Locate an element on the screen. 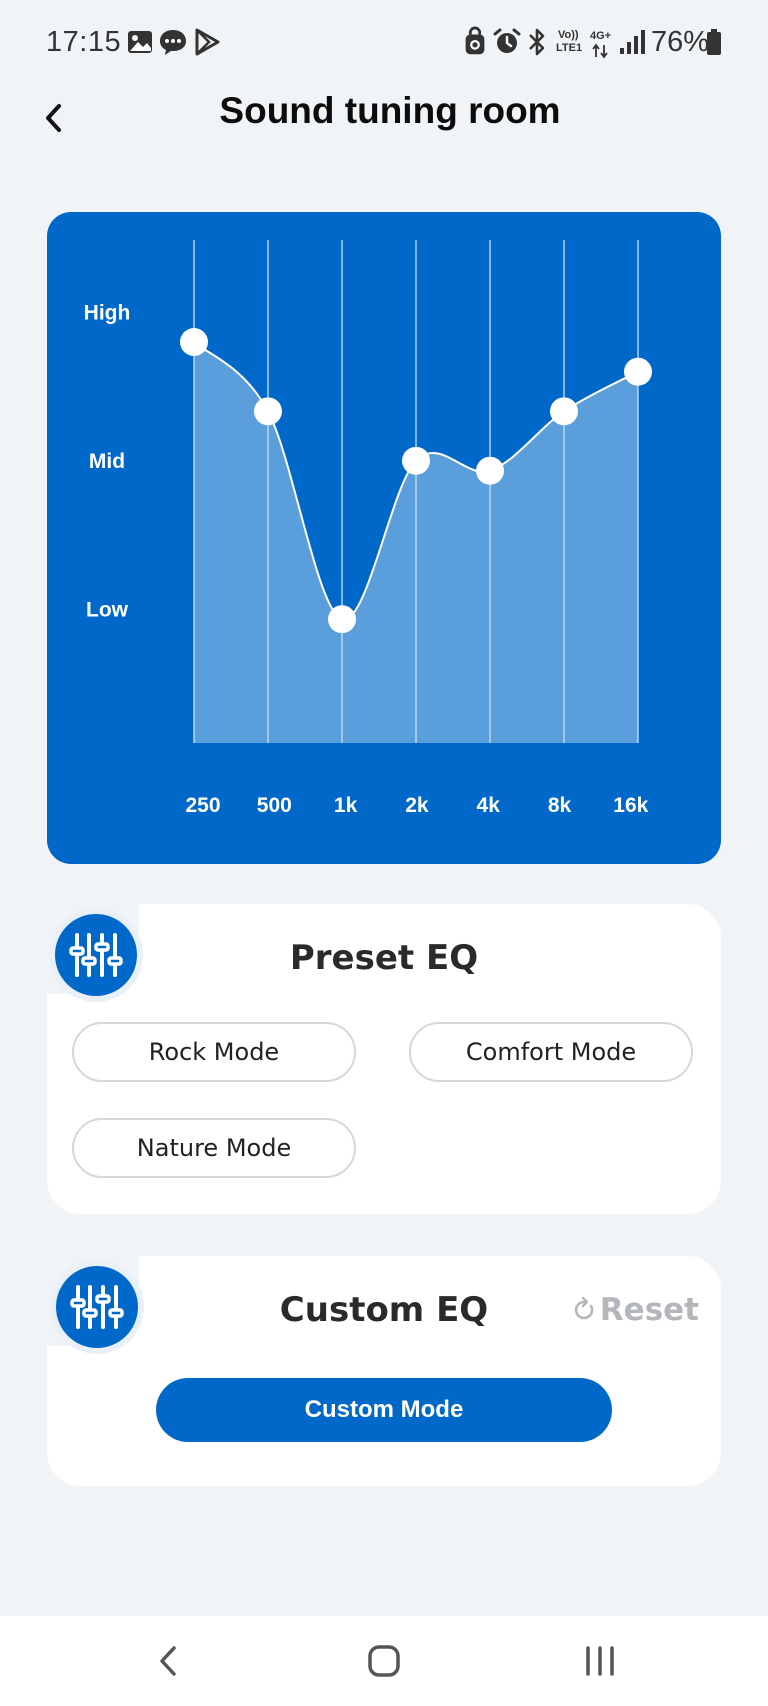 This screenshot has width=768, height=1706. refresh-icon is located at coordinates (584, 1310).